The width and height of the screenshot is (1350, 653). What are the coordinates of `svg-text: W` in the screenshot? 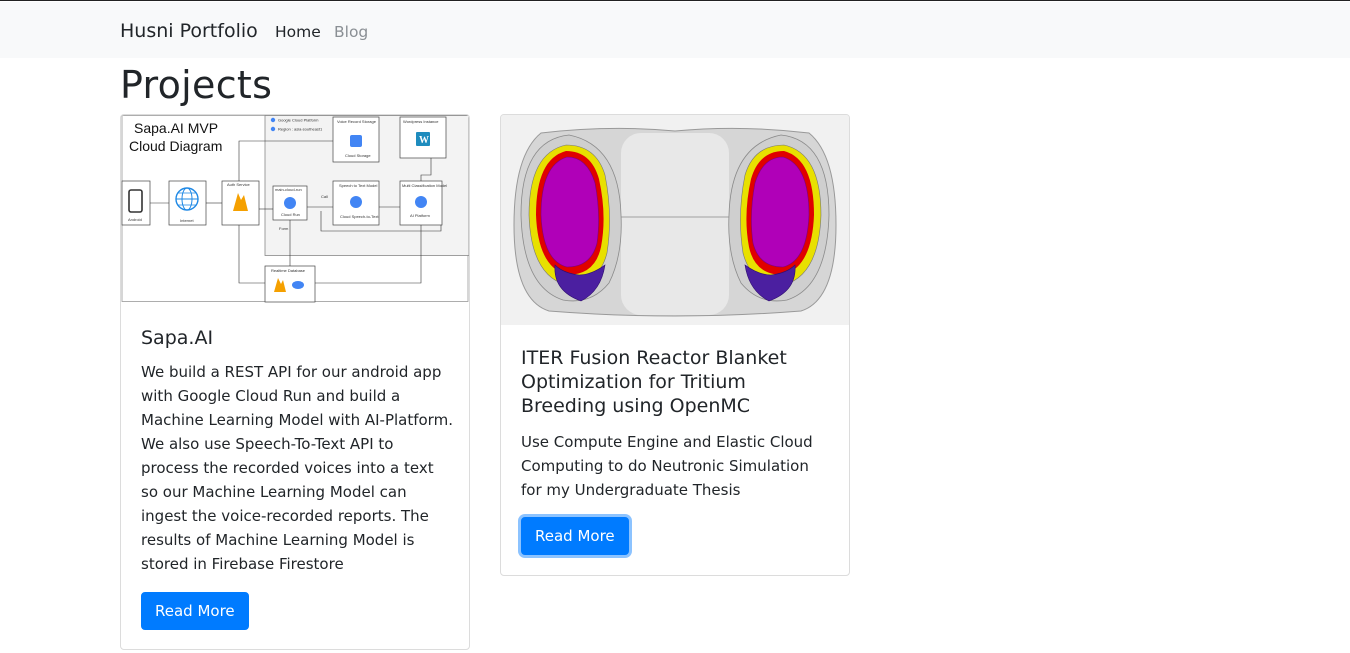 It's located at (424, 140).